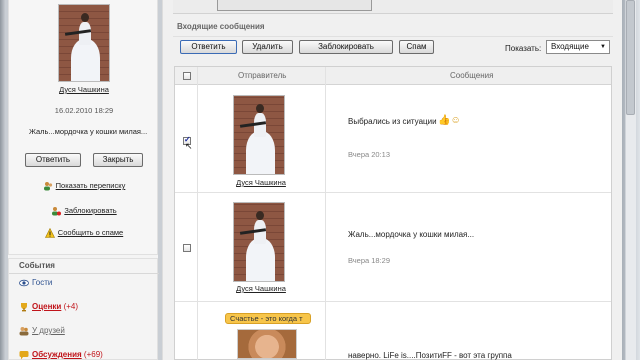  I want to click on event-guests: Гости, so click(35, 283).